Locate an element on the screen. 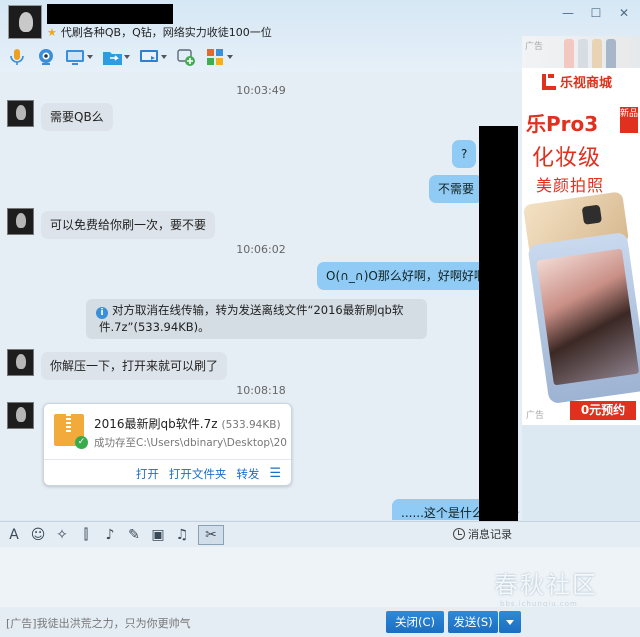 The image size is (640, 637). timestamp: 10:08:18 is located at coordinates (261, 390).